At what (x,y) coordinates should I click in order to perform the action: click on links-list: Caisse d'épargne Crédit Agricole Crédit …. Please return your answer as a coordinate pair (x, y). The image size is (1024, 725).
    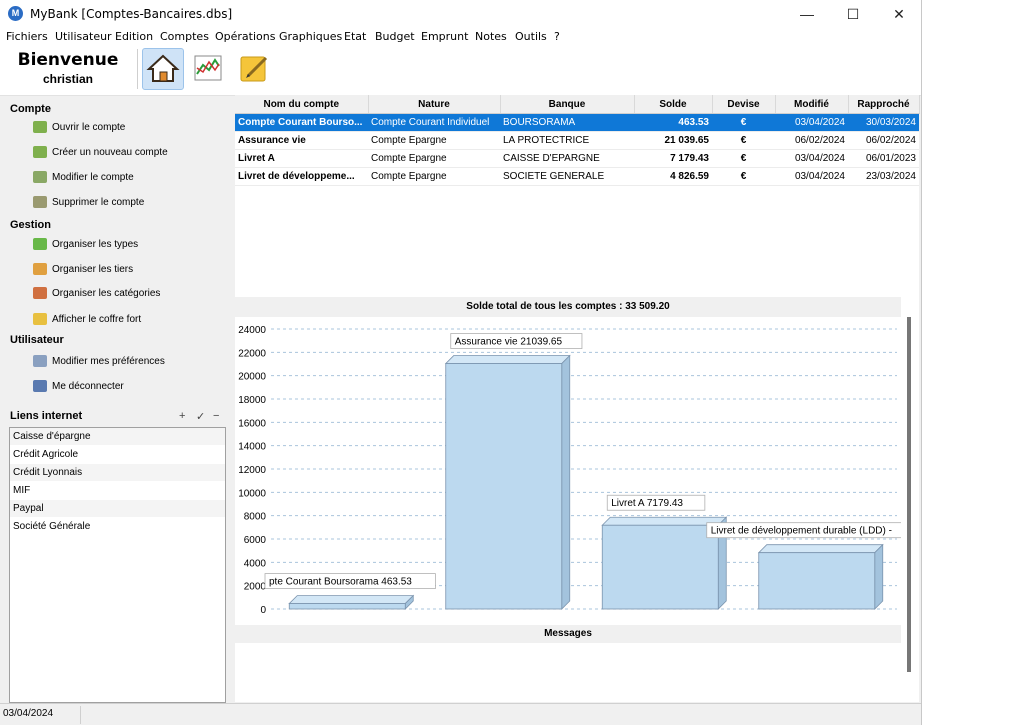
    Looking at the image, I should click on (117, 565).